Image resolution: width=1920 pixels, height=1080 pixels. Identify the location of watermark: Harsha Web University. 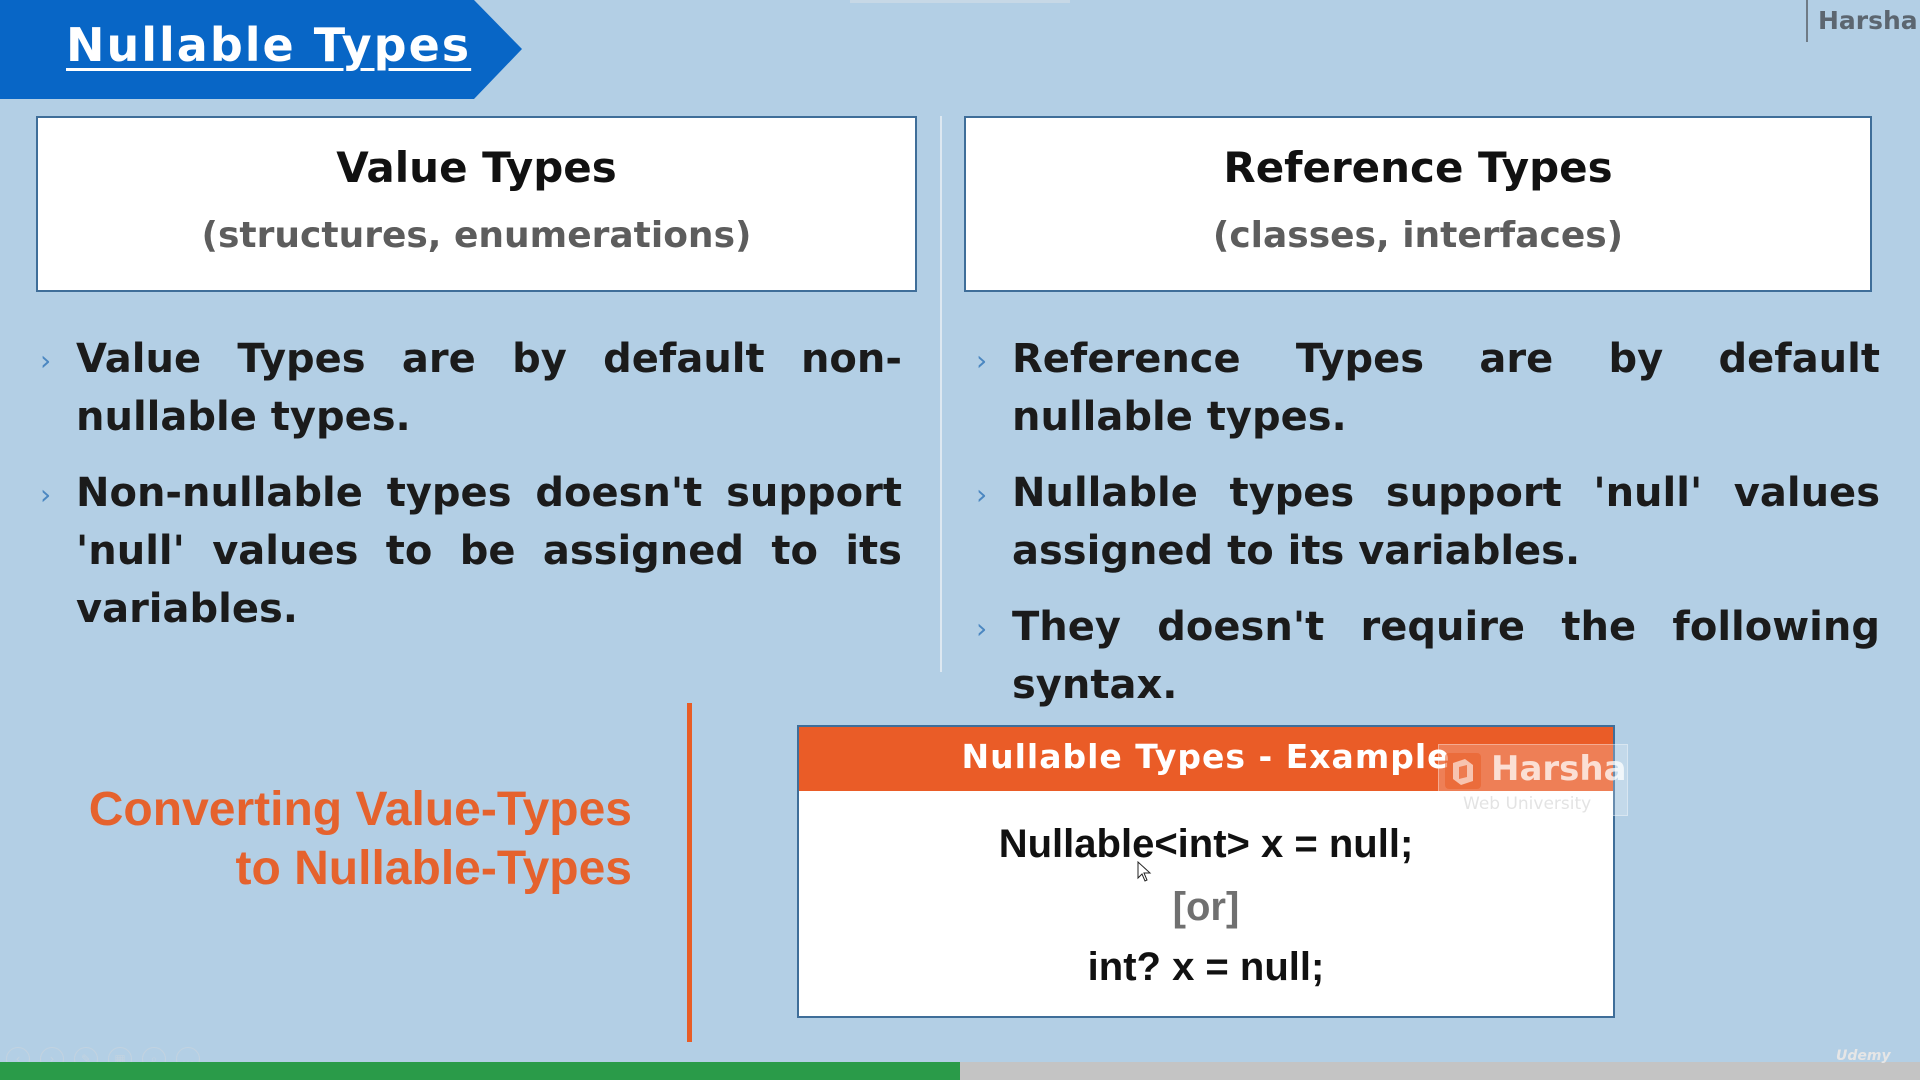
(1533, 780).